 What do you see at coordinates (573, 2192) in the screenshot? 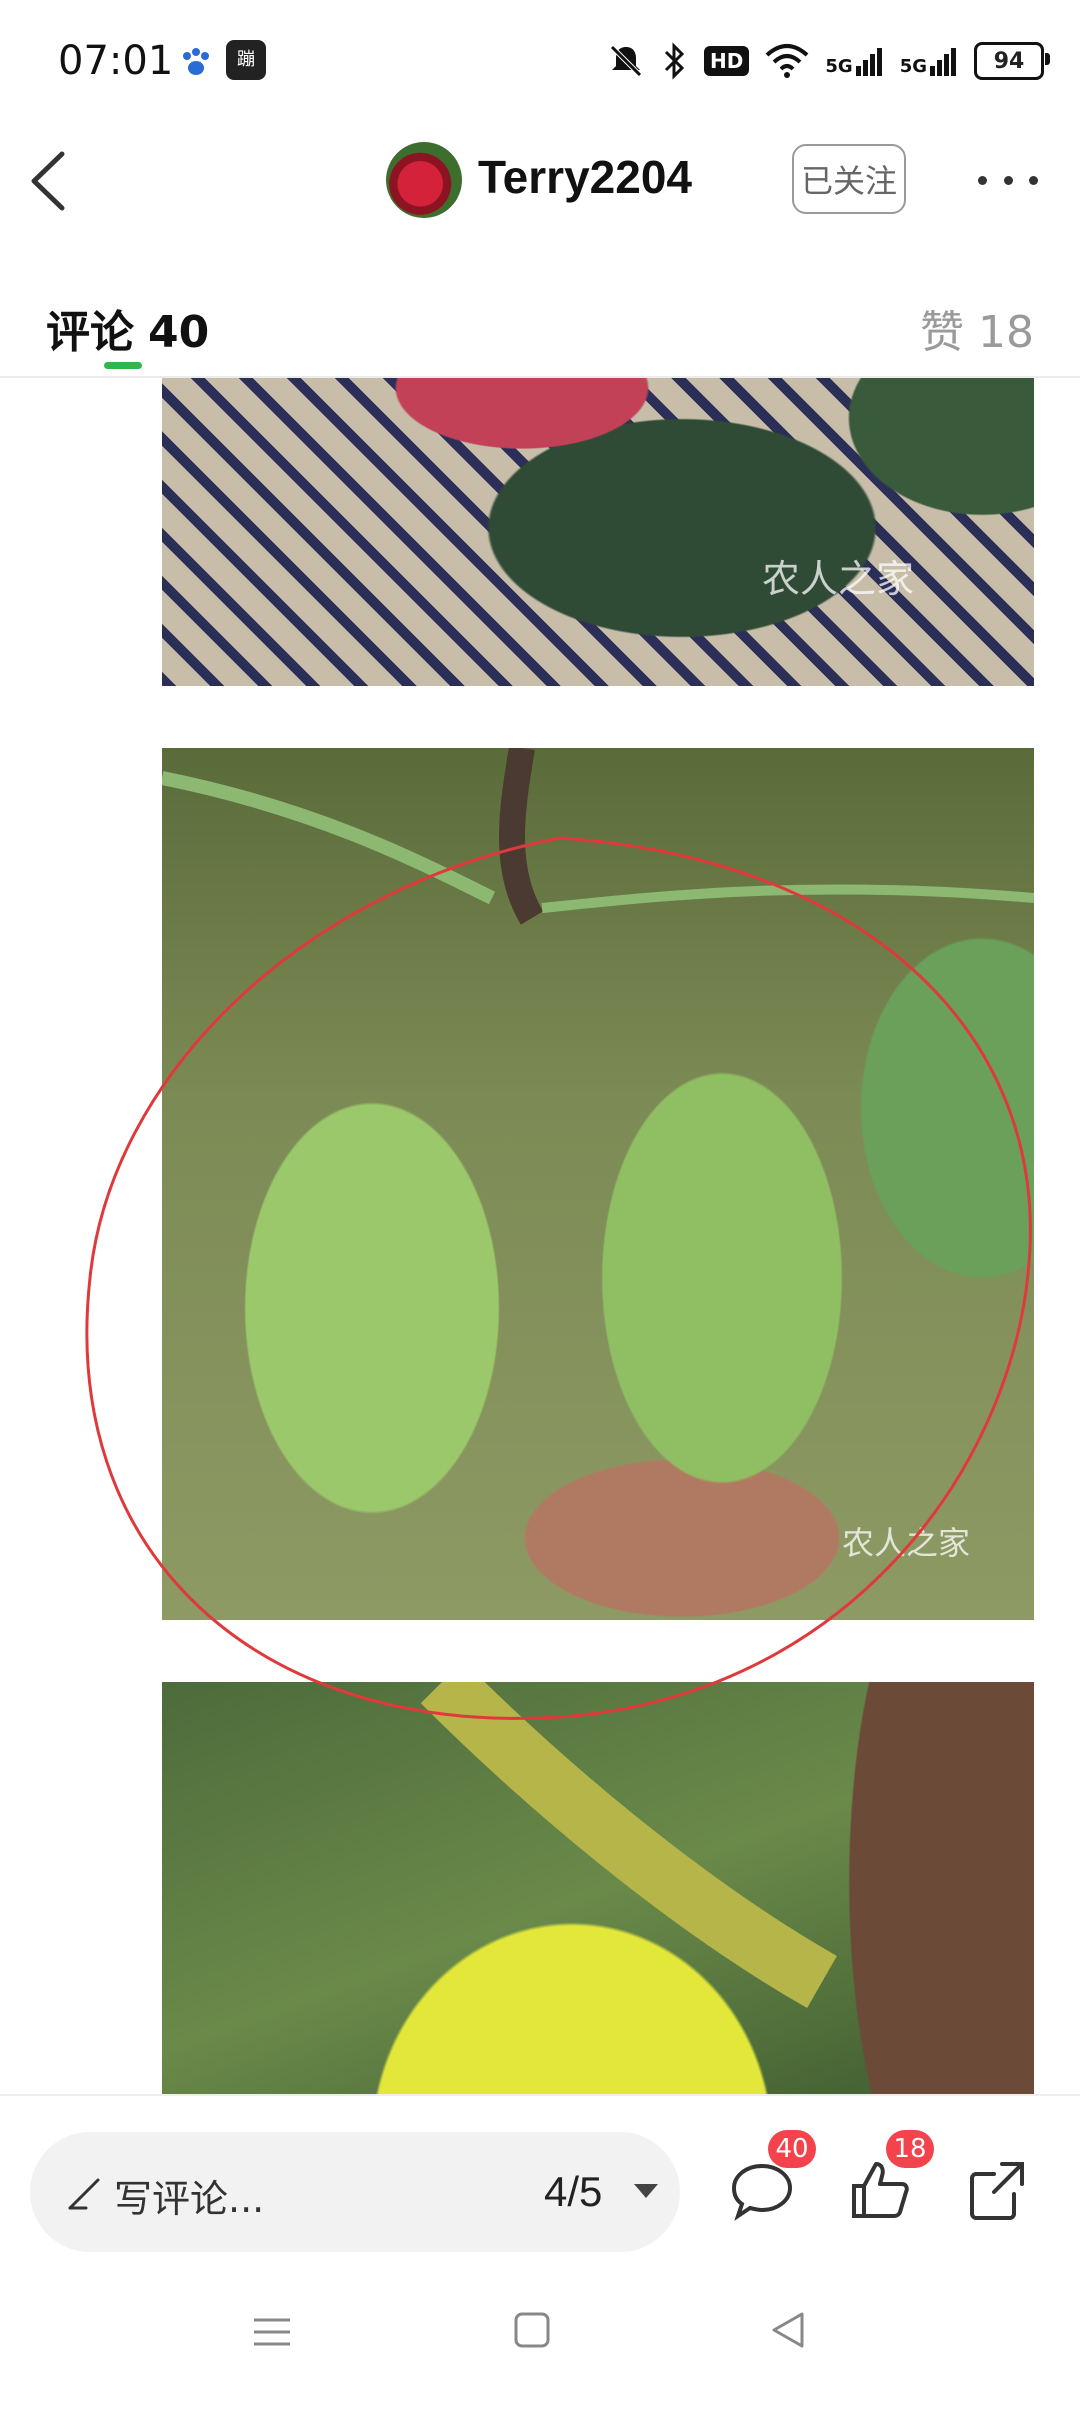
I see `page-indicator: 4/5` at bounding box center [573, 2192].